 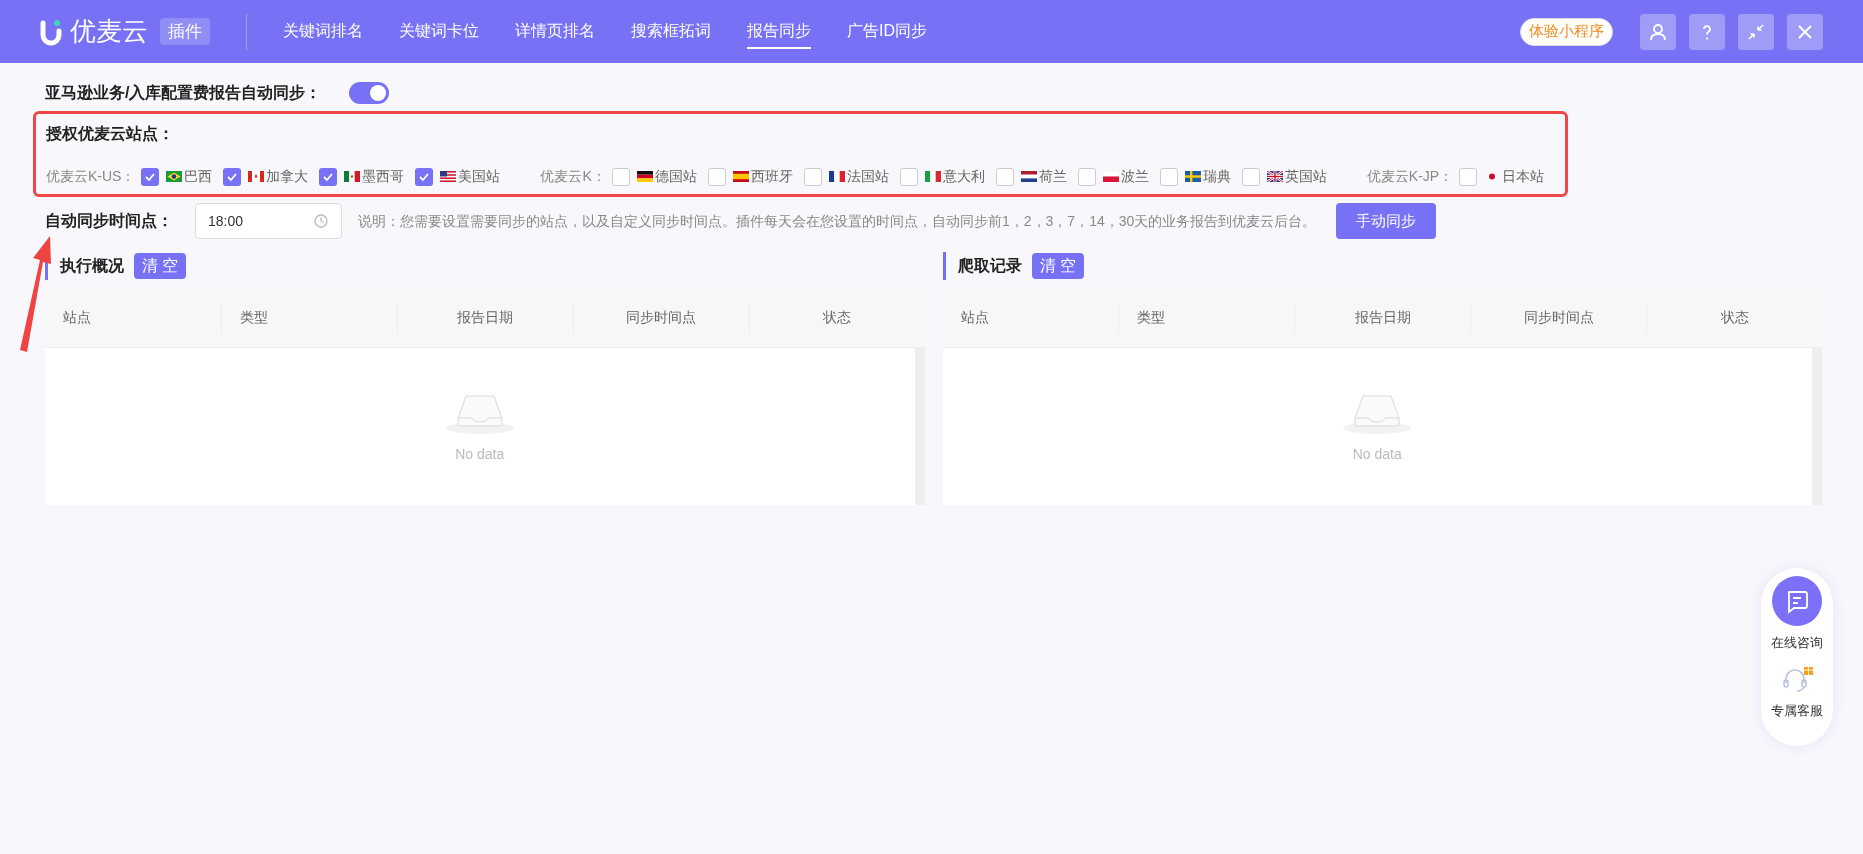 What do you see at coordinates (287, 176) in the screenshot?
I see `site-label: 加拿大` at bounding box center [287, 176].